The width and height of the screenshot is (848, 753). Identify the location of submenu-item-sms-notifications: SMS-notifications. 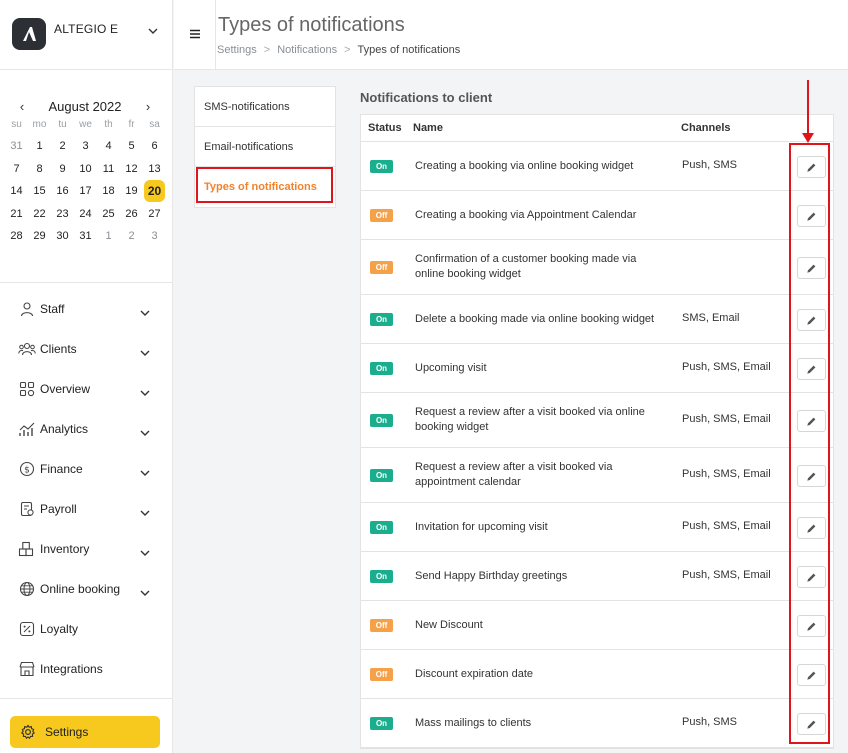
(265, 107).